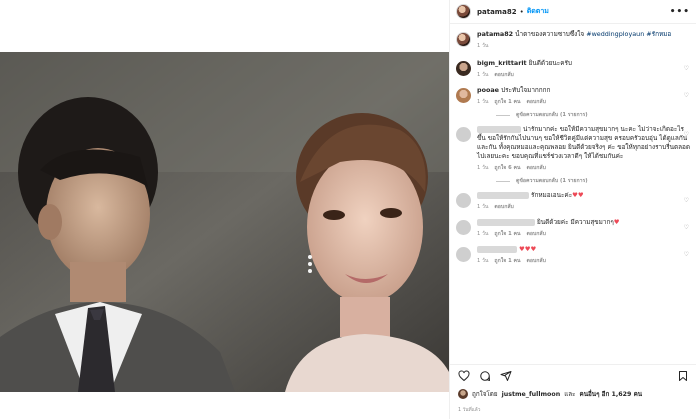  Describe the element at coordinates (469, 410) in the screenshot. I see `post-timestamp: 1 วันที่แล้ว` at that location.